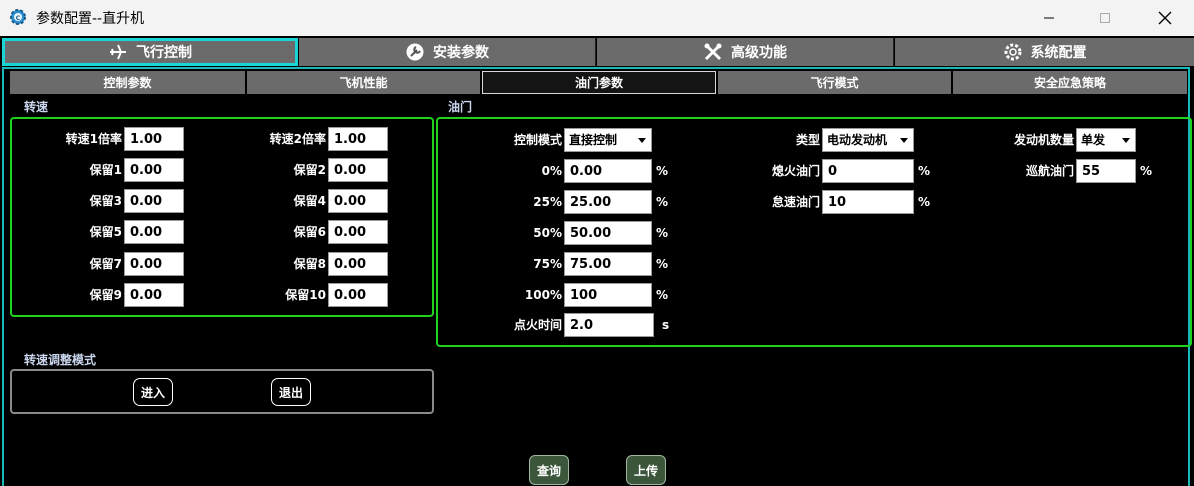 Image resolution: width=1194 pixels, height=486 pixels. I want to click on cruise-throttle-input, so click(1106, 171).